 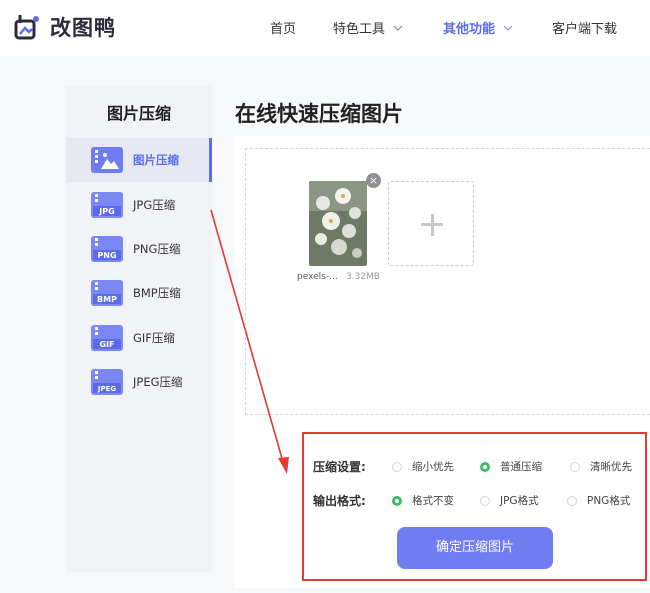 What do you see at coordinates (611, 467) in the screenshot?
I see `option-label: 清晰优先` at bounding box center [611, 467].